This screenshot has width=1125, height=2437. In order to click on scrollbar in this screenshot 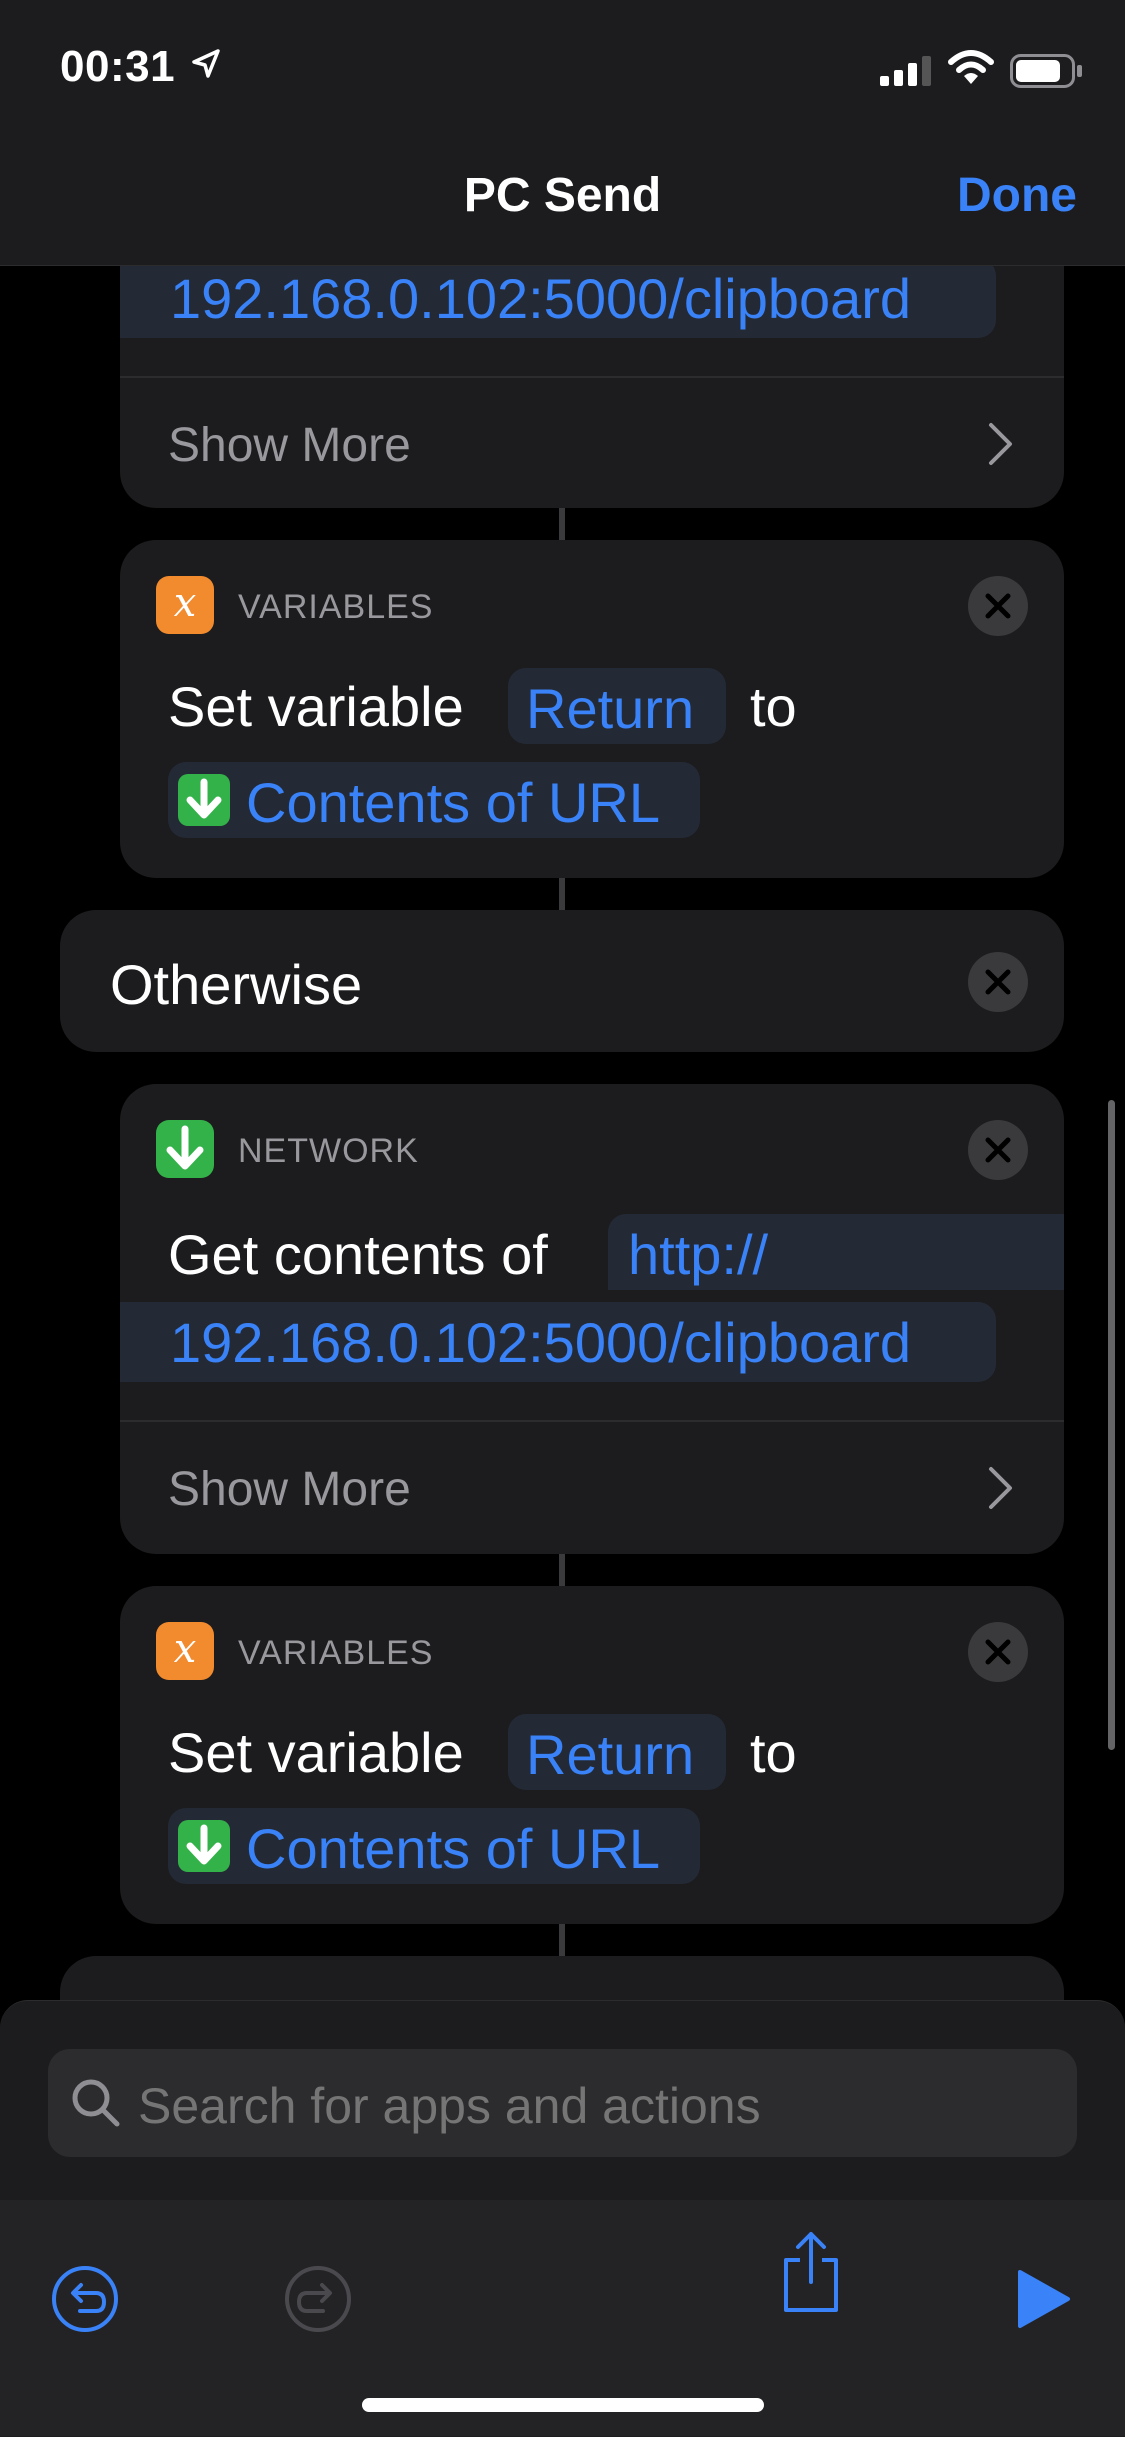, I will do `click(1111, 1425)`.